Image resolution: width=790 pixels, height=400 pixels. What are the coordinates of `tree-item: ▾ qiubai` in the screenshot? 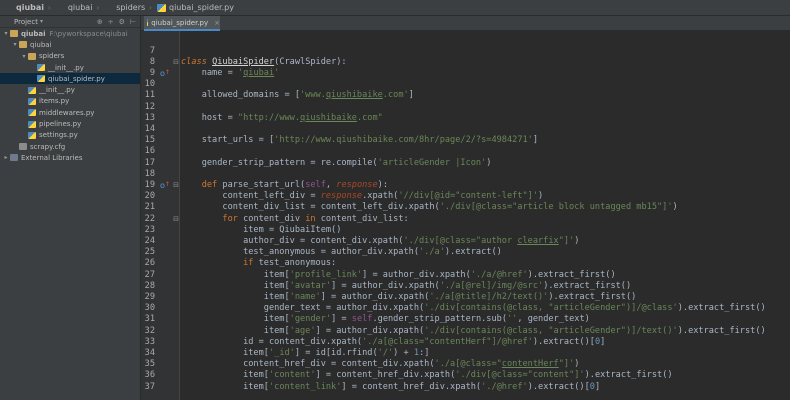 It's located at (70, 44).